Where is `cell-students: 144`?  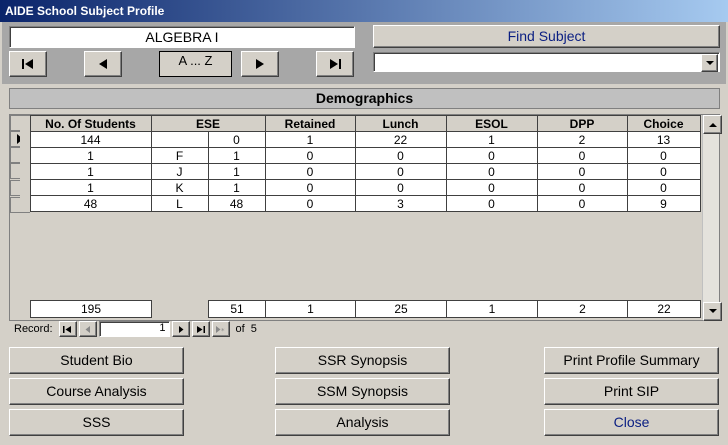 cell-students: 144 is located at coordinates (90, 139).